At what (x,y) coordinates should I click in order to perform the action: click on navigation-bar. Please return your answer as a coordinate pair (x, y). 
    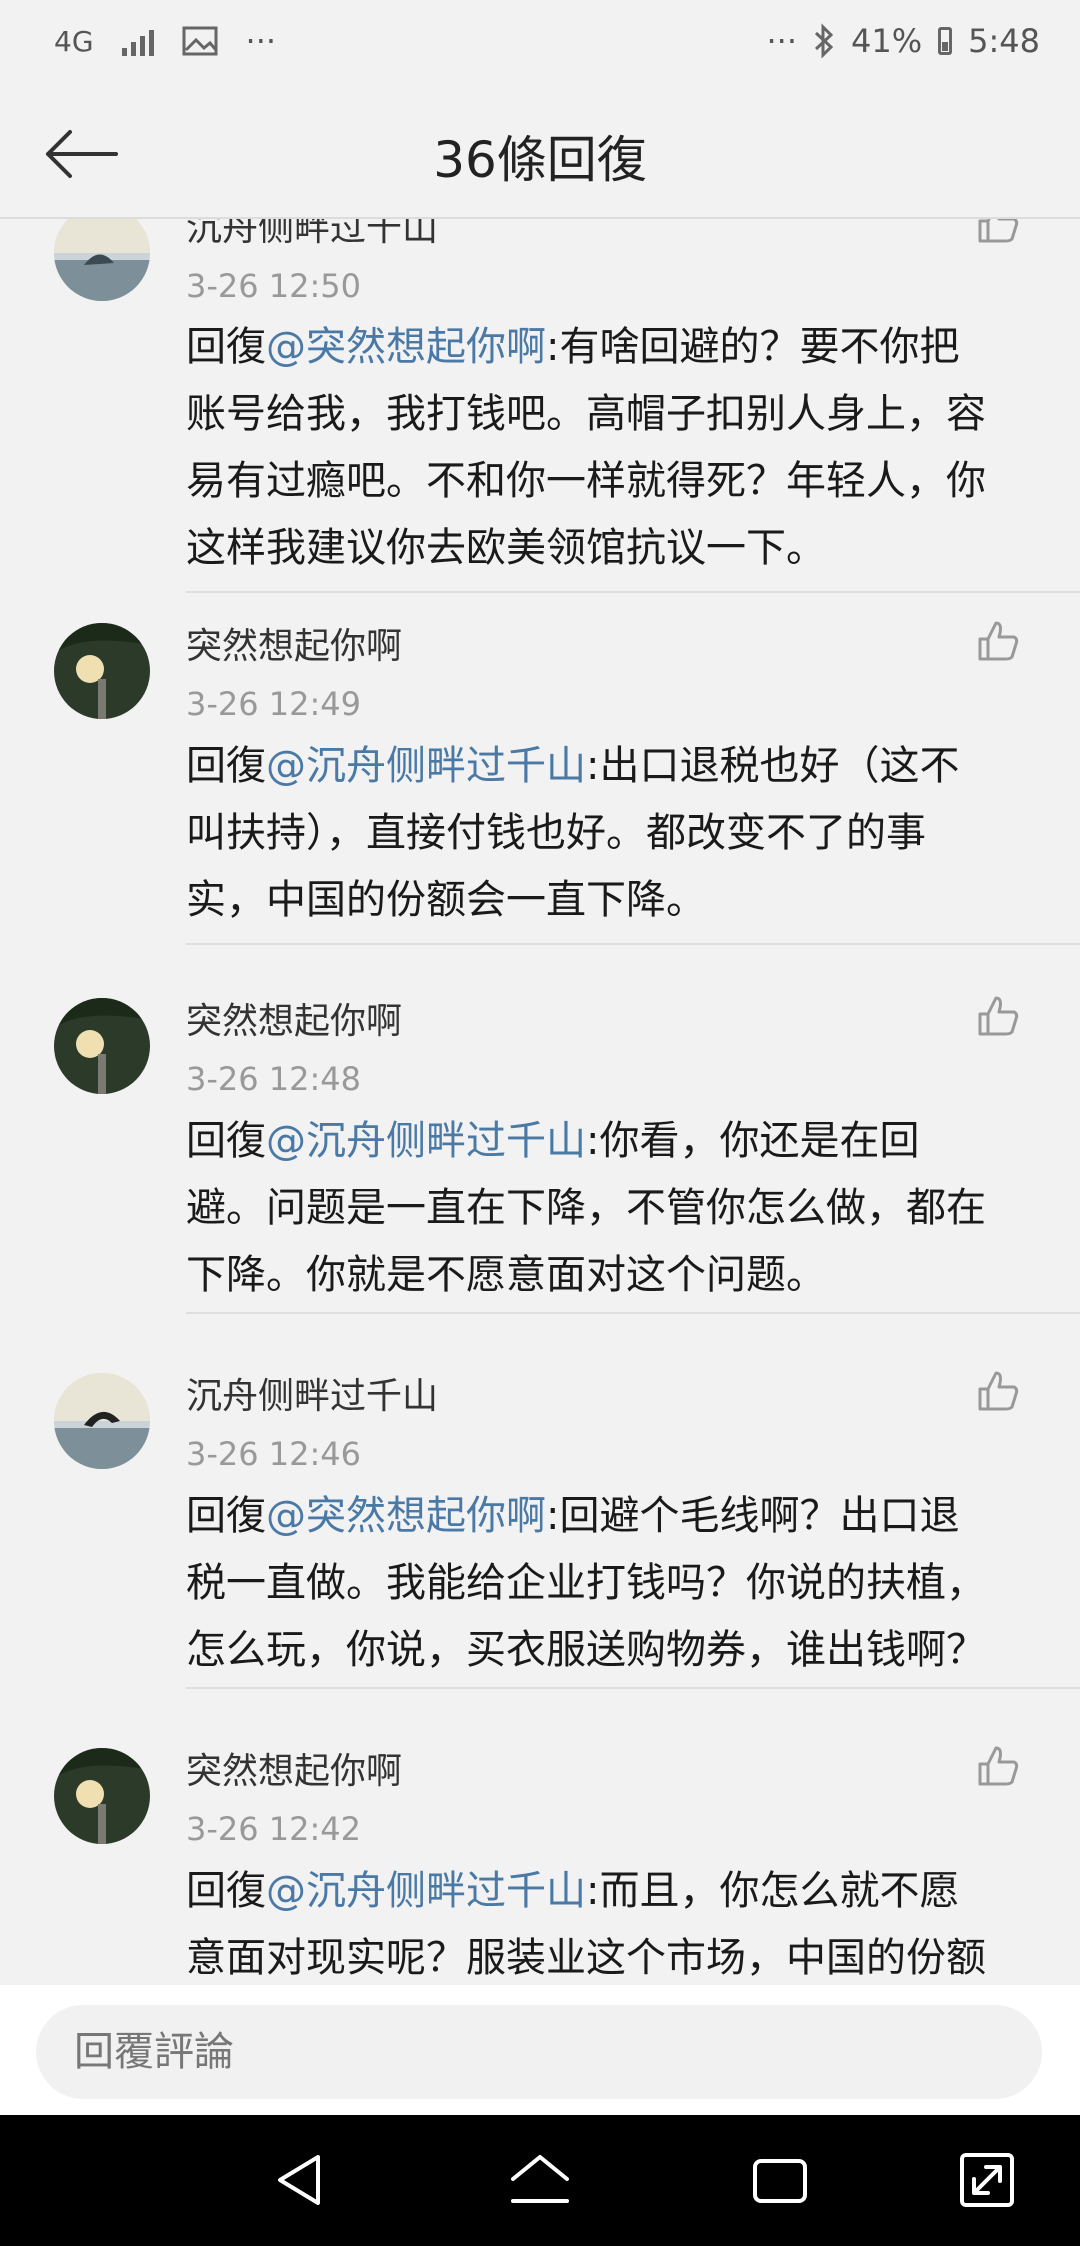
    Looking at the image, I should click on (540, 2180).